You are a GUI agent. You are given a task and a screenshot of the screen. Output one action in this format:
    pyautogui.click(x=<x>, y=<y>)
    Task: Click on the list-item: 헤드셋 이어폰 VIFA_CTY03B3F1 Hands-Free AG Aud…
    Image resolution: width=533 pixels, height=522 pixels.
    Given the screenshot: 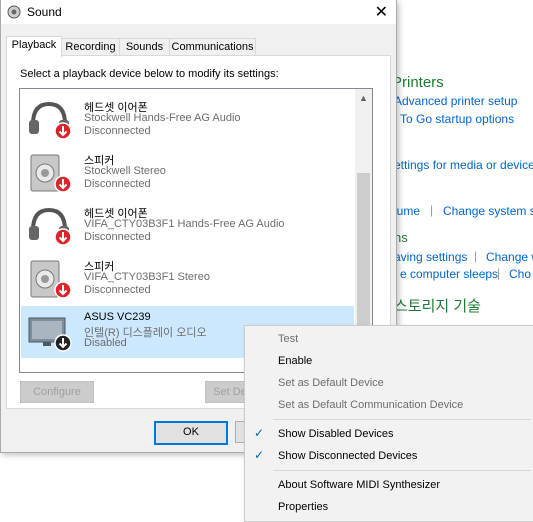 What is the action you would take?
    pyautogui.click(x=187, y=226)
    